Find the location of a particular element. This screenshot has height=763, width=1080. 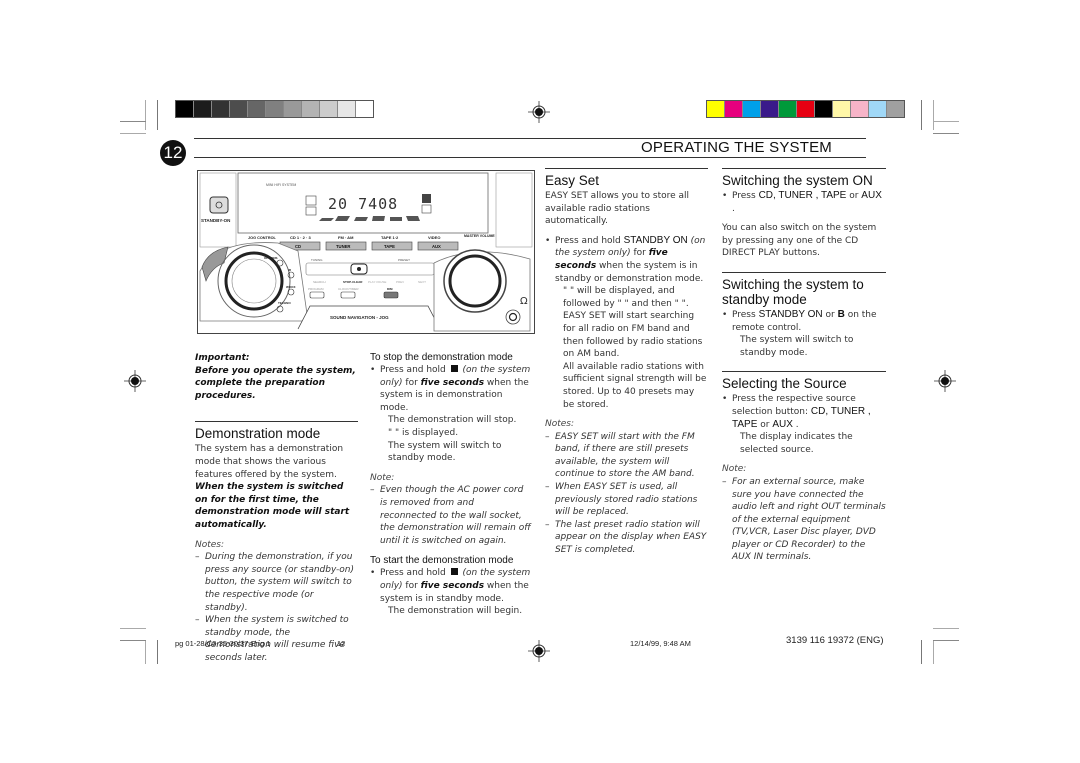

master-volume-label: MASTER VOLUME is located at coordinates (479, 236).